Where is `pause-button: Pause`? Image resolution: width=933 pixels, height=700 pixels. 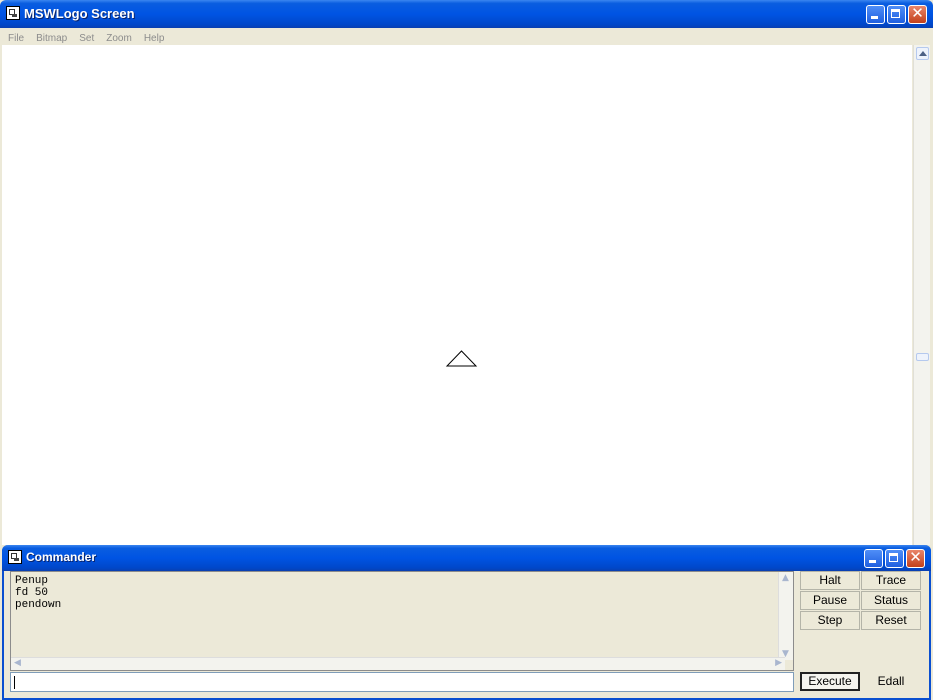 pause-button: Pause is located at coordinates (830, 600).